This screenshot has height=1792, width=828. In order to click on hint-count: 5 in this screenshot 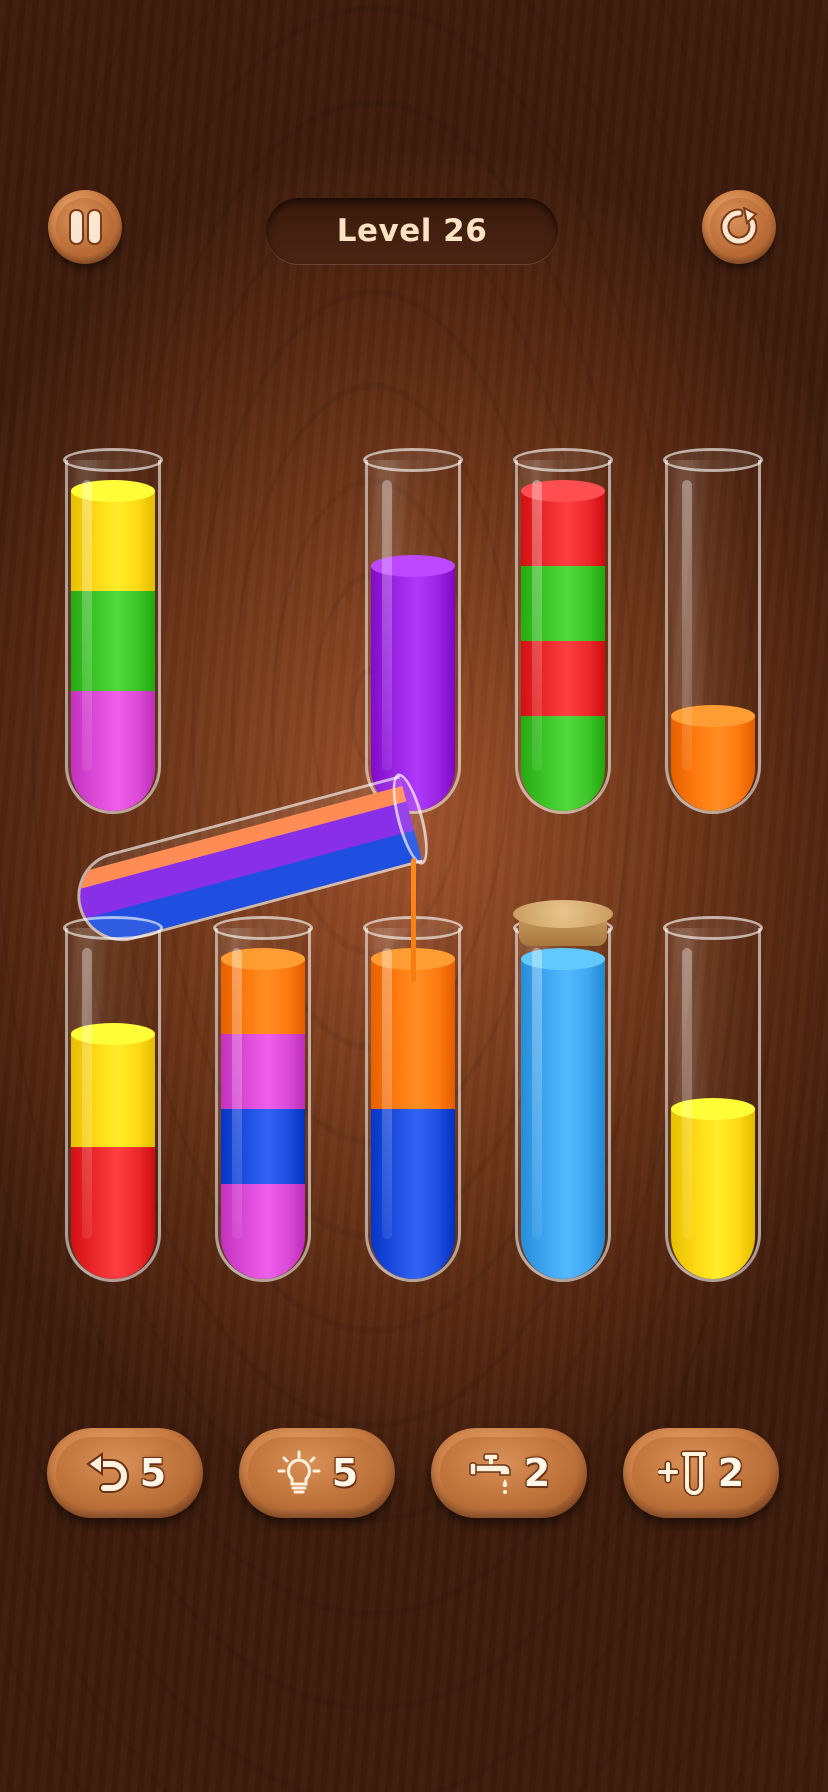, I will do `click(345, 1473)`.